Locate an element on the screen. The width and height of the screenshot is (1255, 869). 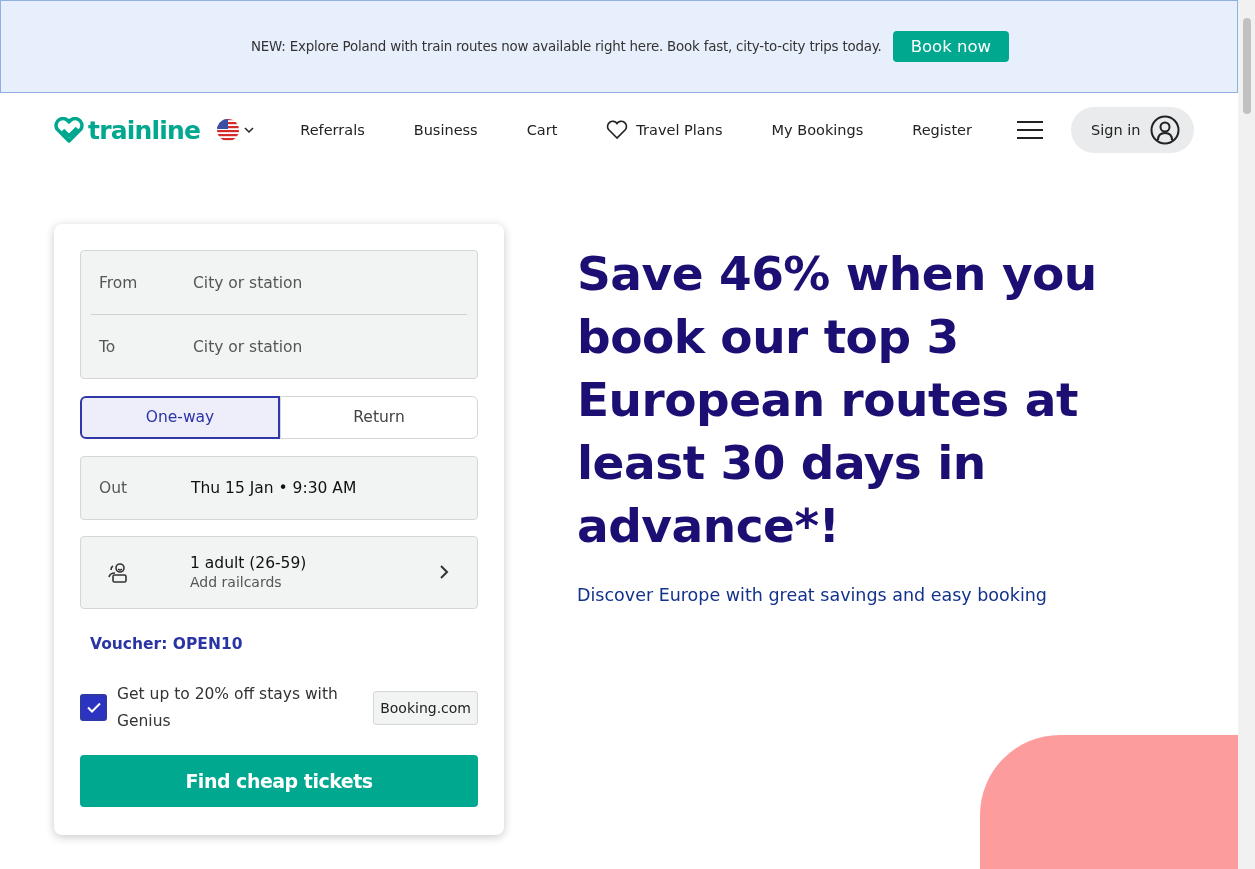
voucher-link: Voucher: OPEN10 is located at coordinates (284, 643).